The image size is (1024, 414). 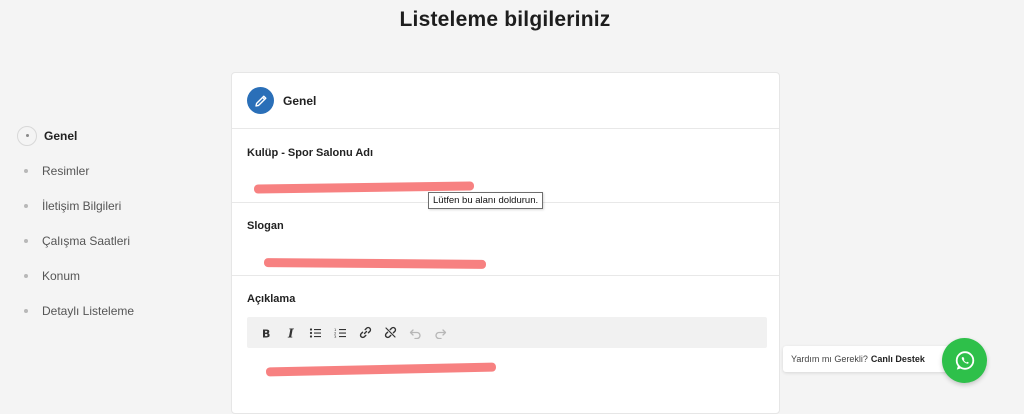 What do you see at coordinates (505, 19) in the screenshot?
I see `page-title: Listeleme bilgileriniz` at bounding box center [505, 19].